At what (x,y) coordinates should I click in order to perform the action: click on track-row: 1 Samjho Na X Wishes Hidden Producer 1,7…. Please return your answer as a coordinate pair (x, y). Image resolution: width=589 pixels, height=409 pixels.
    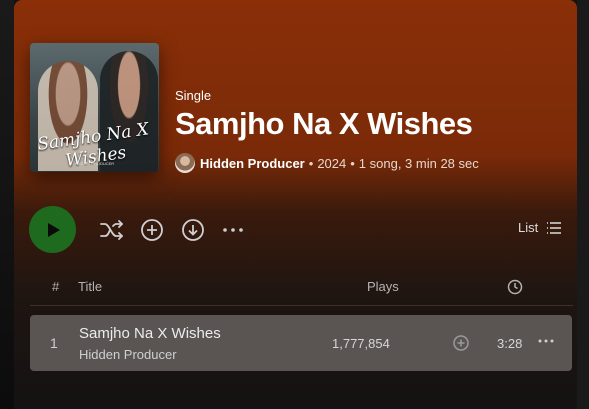
    Looking at the image, I should click on (301, 343).